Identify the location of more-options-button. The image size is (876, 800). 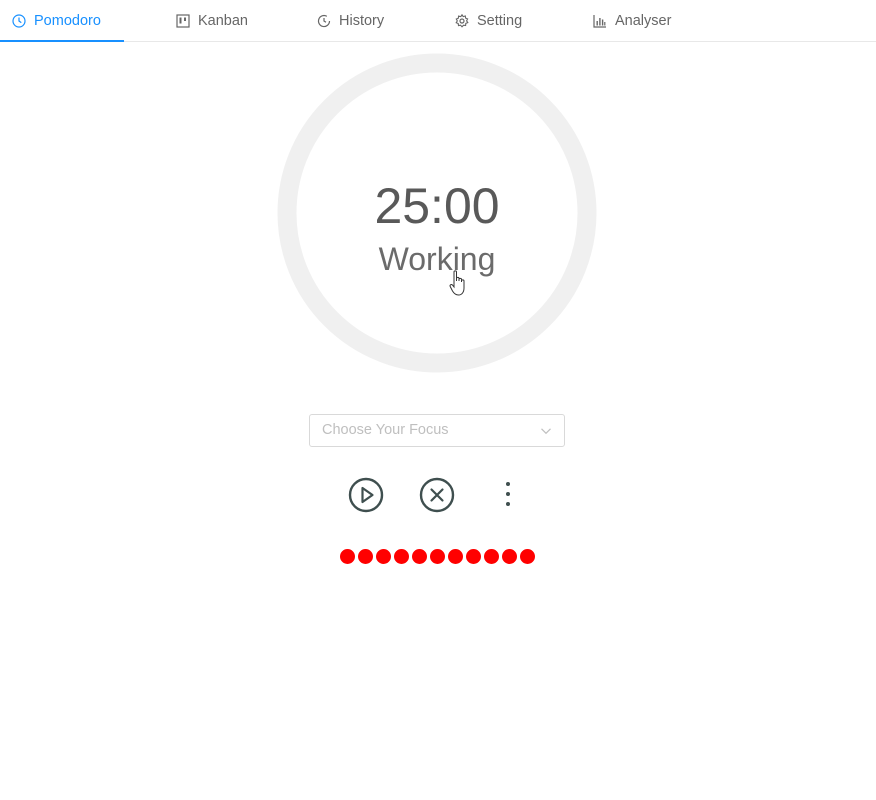
(508, 495).